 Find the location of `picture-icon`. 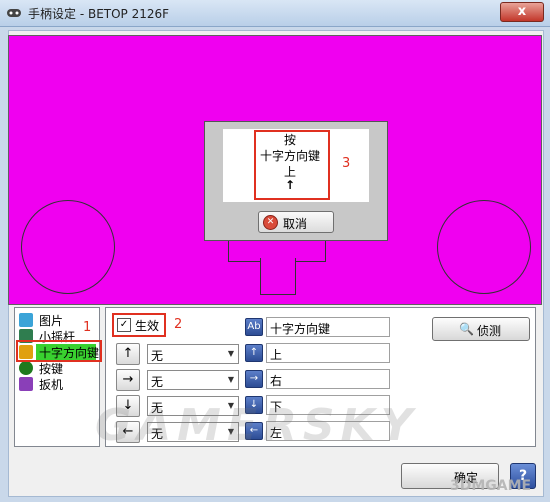

picture-icon is located at coordinates (26, 320).